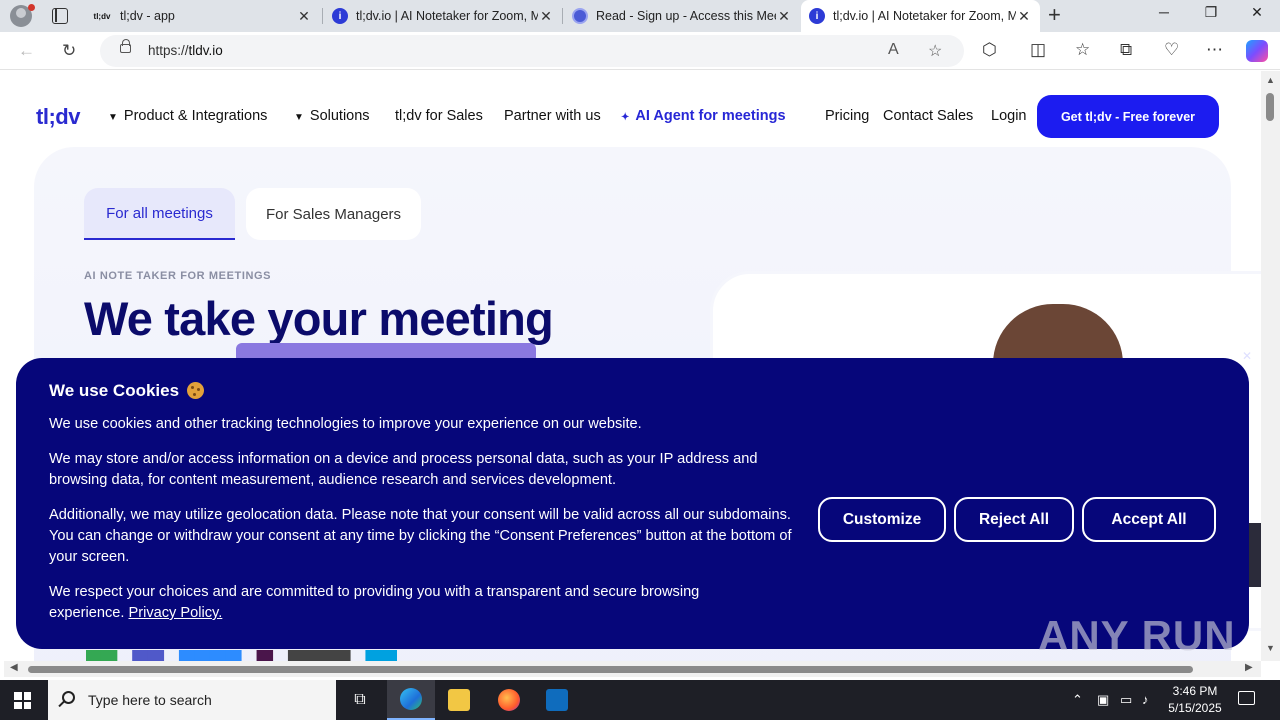 The width and height of the screenshot is (1280, 720). Describe the element at coordinates (989, 50) in the screenshot. I see `extensions-icon: ⬡` at that location.